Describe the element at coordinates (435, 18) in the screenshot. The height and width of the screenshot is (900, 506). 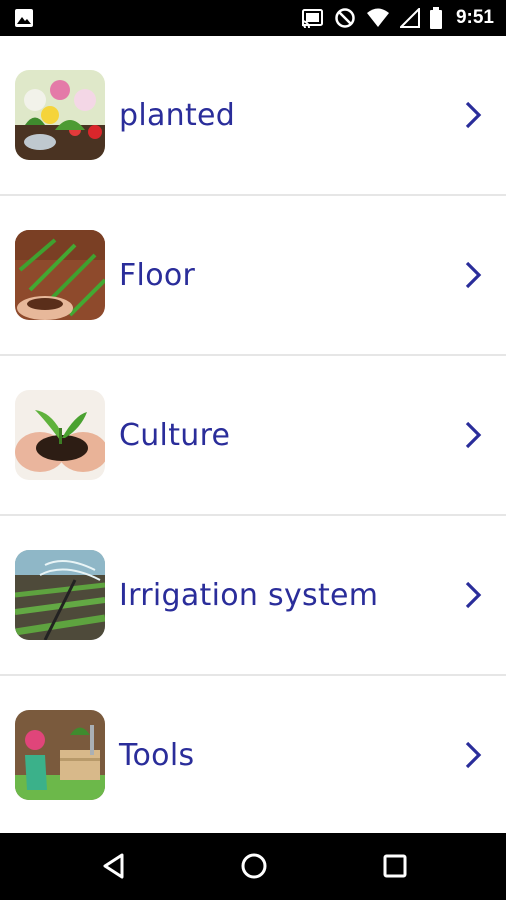
I see `battery-icon` at that location.